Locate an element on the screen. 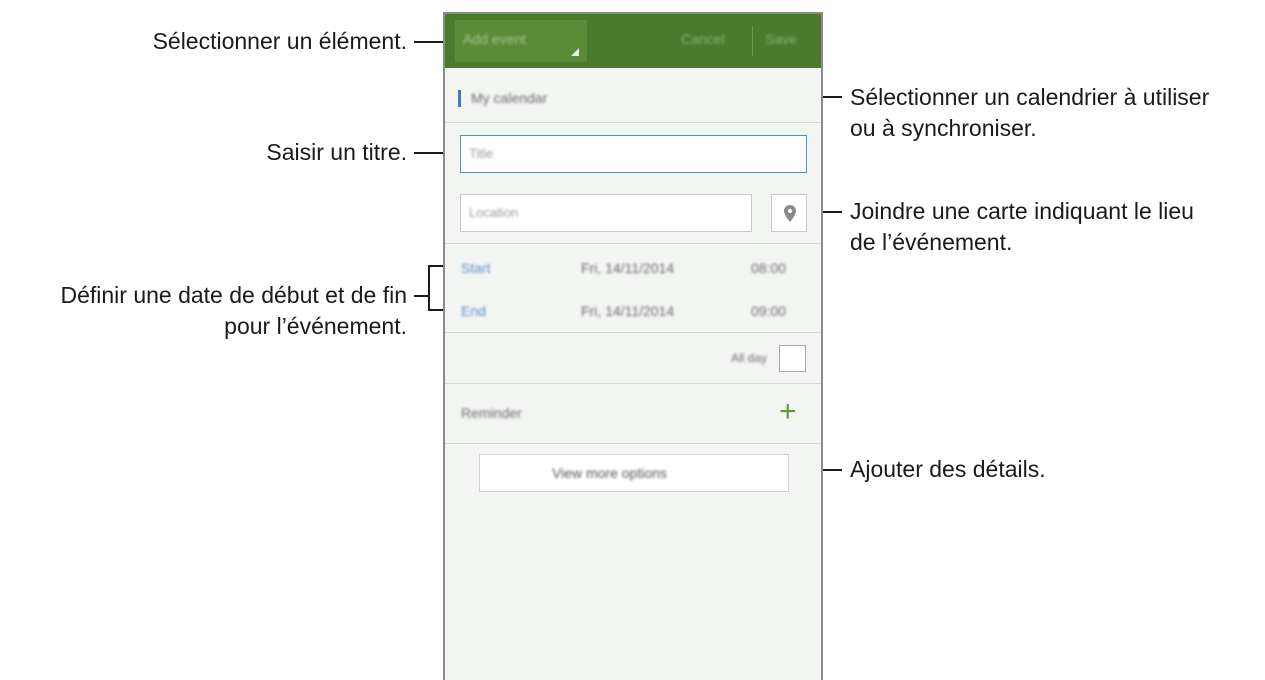 This screenshot has height=680, width=1265. action-bar: Add event Cancel Save is located at coordinates (633, 41).